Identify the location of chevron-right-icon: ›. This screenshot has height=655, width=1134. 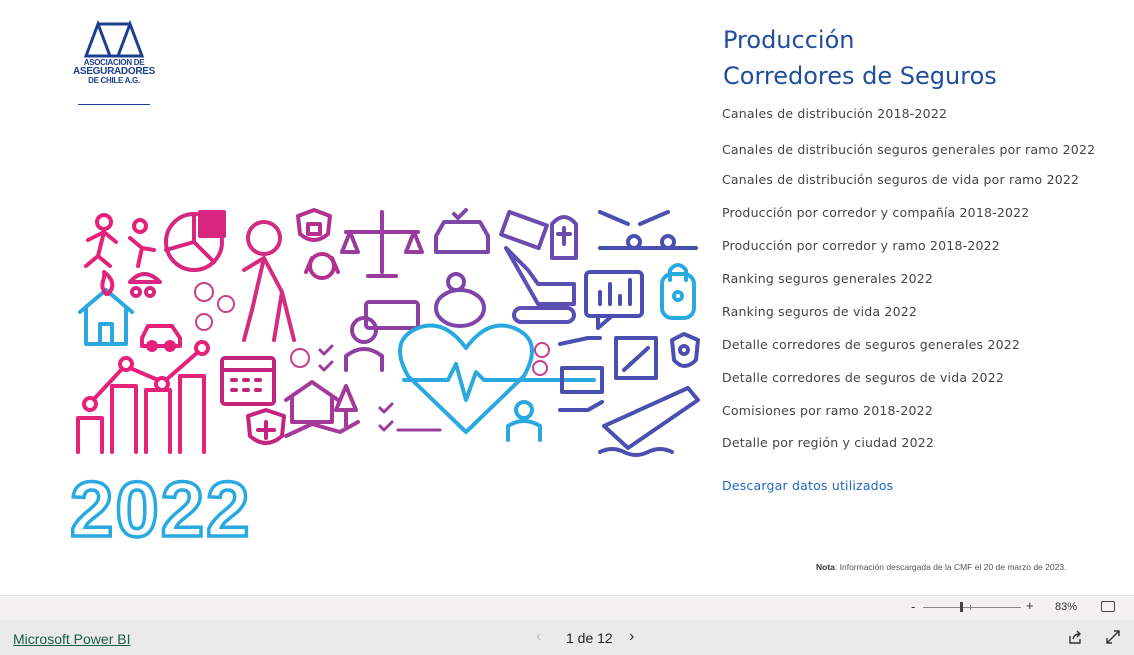
(631, 637).